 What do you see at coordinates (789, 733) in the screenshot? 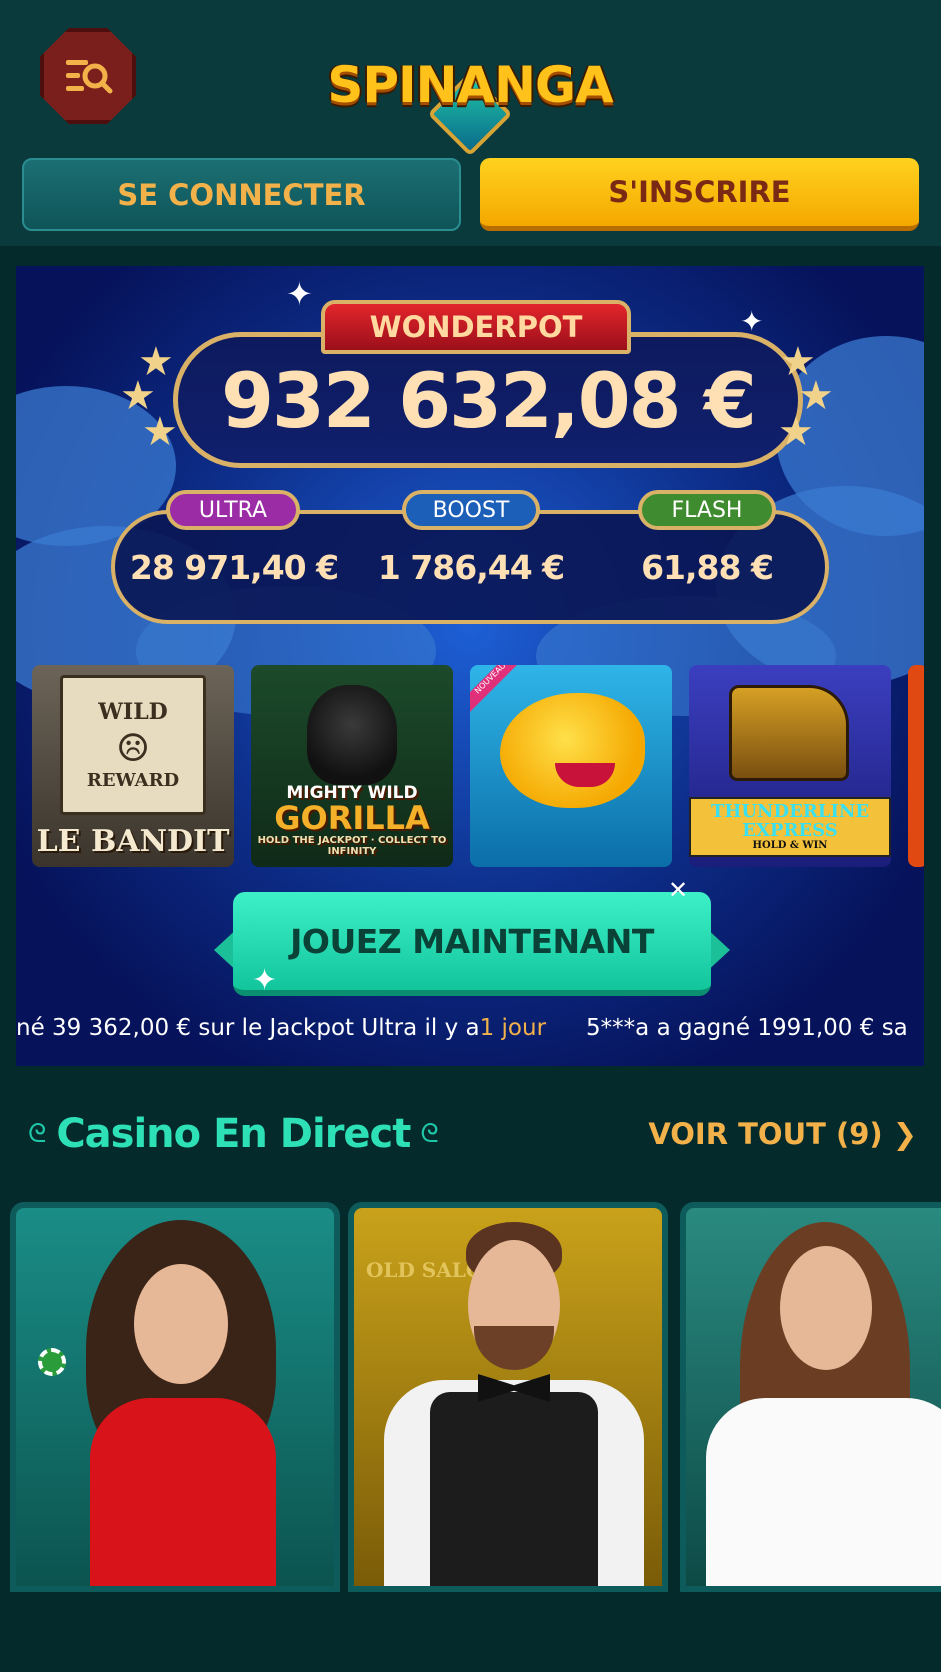
I see `train-icon` at bounding box center [789, 733].